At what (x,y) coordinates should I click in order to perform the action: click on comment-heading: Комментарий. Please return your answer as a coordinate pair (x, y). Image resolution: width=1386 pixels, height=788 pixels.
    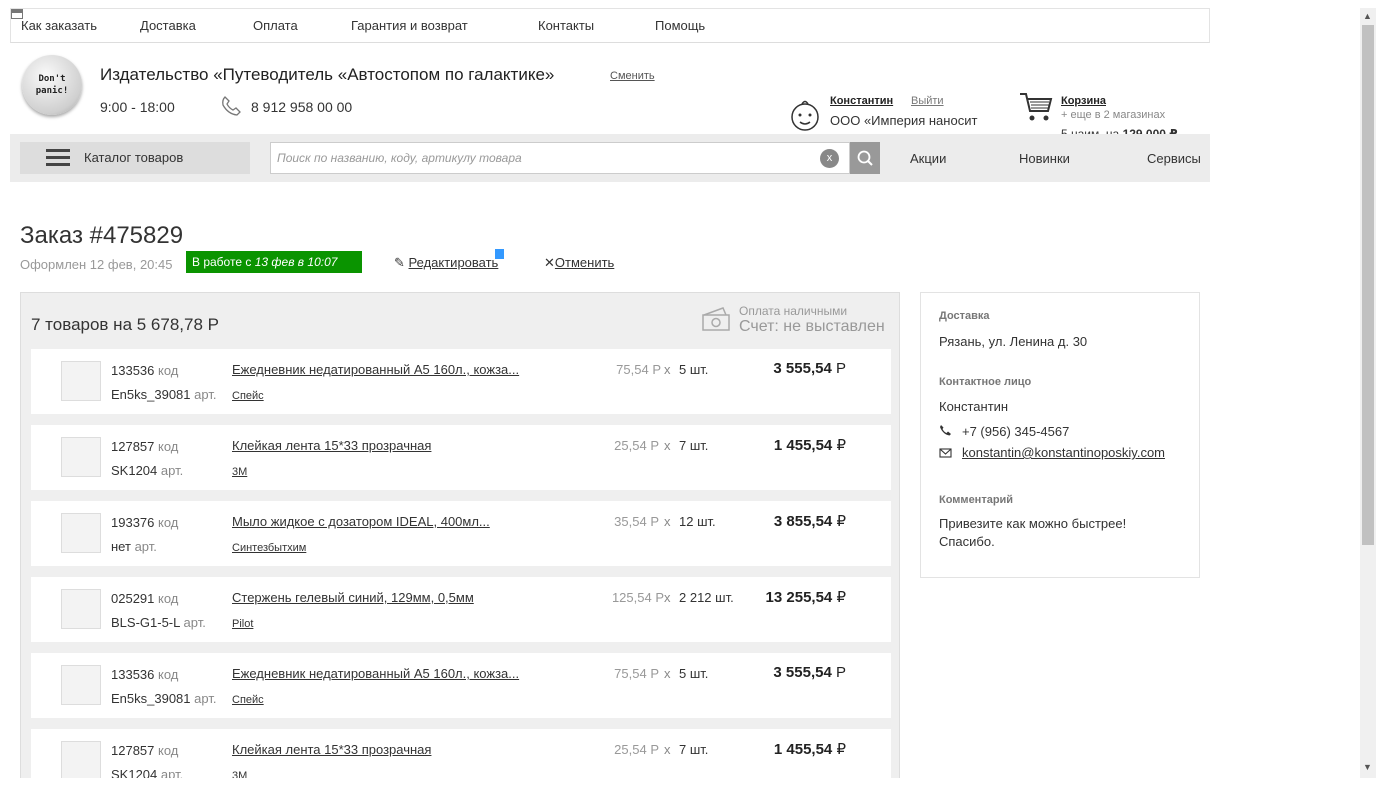
    Looking at the image, I should click on (976, 500).